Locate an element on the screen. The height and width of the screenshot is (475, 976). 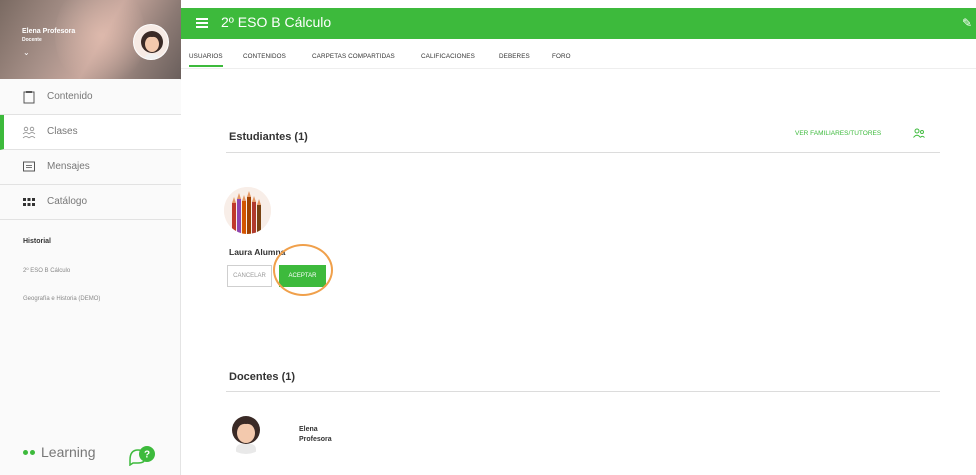
brand-name: Learning is located at coordinates (68, 452).